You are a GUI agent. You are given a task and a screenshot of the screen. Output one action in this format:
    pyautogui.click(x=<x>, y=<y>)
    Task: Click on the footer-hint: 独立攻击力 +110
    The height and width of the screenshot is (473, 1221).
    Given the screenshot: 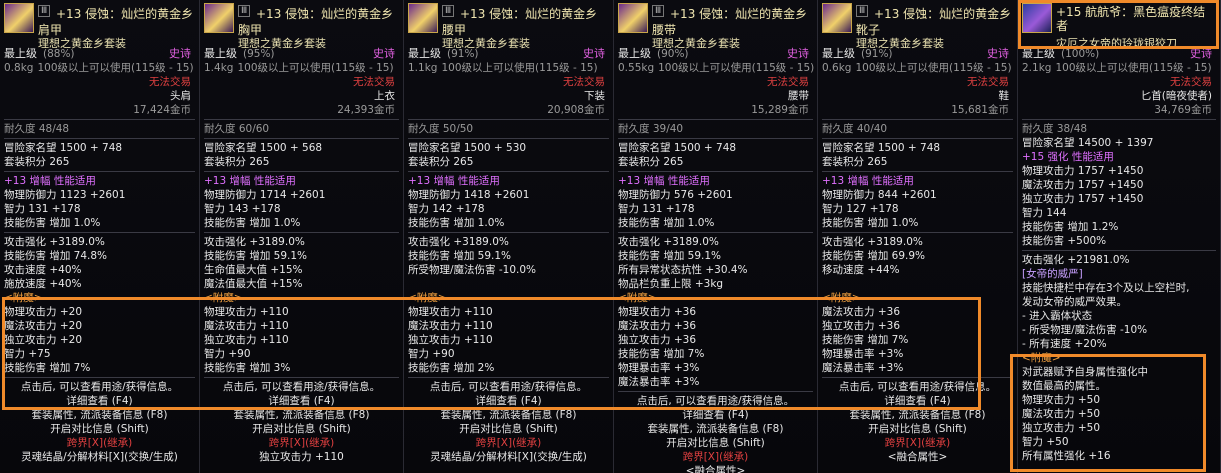 What is the action you would take?
    pyautogui.click(x=301, y=457)
    